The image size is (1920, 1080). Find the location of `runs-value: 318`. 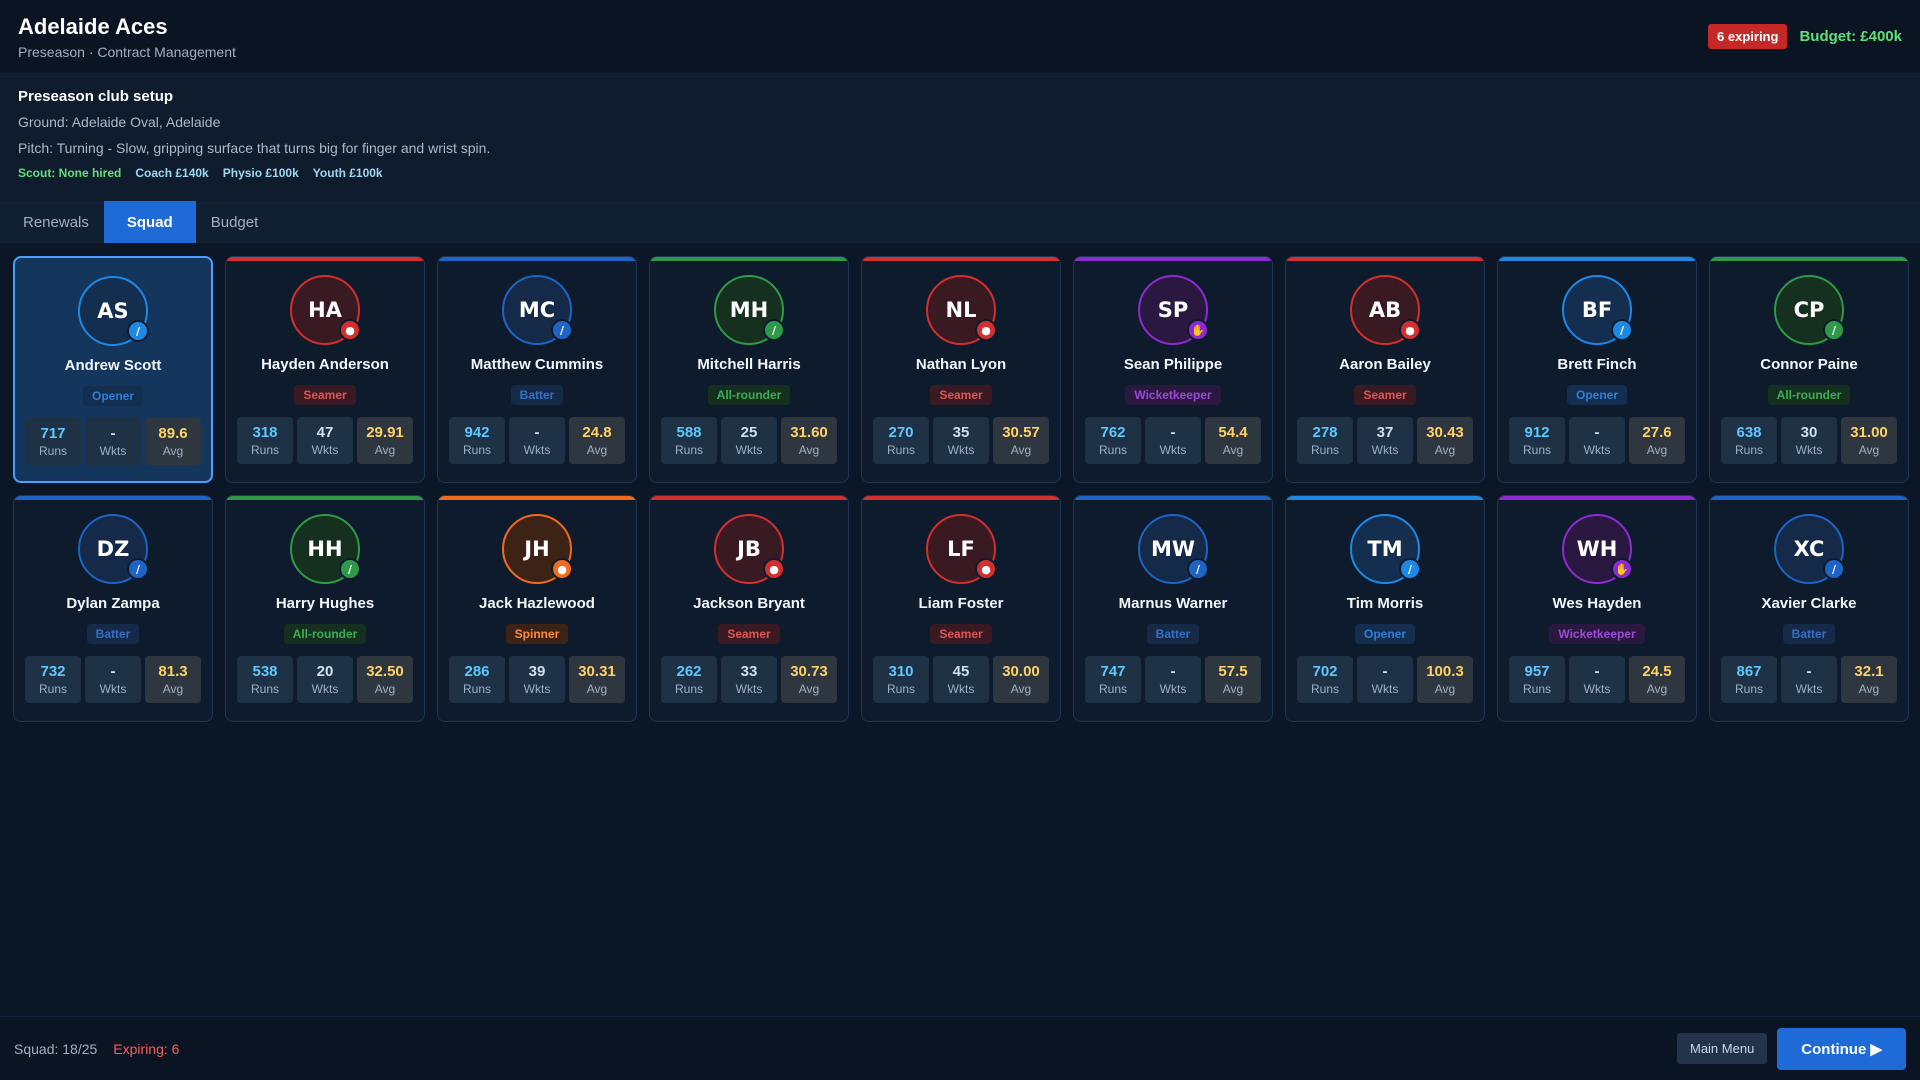

runs-value: 318 is located at coordinates (265, 432).